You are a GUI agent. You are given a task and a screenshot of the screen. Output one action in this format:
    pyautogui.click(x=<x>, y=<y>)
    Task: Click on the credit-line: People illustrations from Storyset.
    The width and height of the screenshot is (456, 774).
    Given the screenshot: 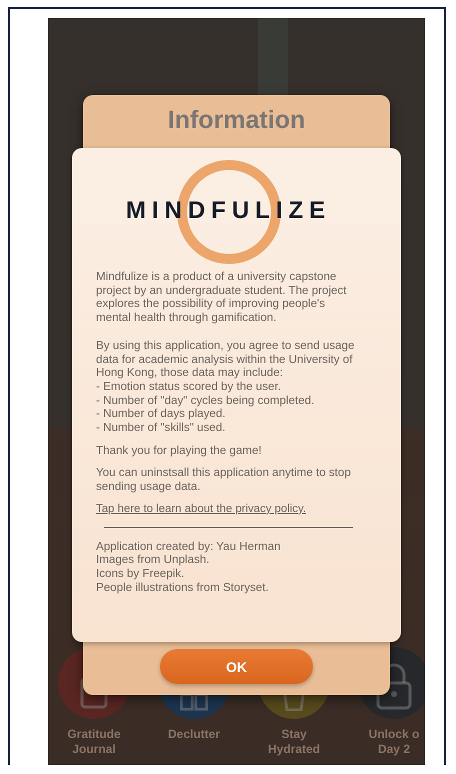 What is the action you would take?
    pyautogui.click(x=183, y=587)
    